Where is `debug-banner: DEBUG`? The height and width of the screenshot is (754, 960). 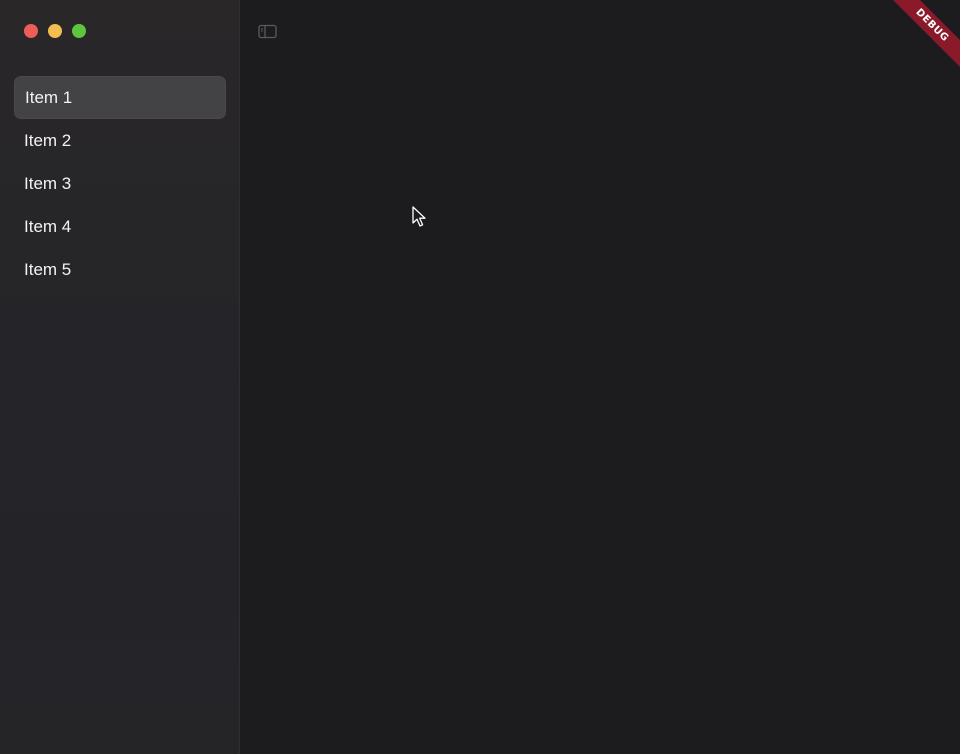
debug-banner: DEBUG is located at coordinates (925, 35).